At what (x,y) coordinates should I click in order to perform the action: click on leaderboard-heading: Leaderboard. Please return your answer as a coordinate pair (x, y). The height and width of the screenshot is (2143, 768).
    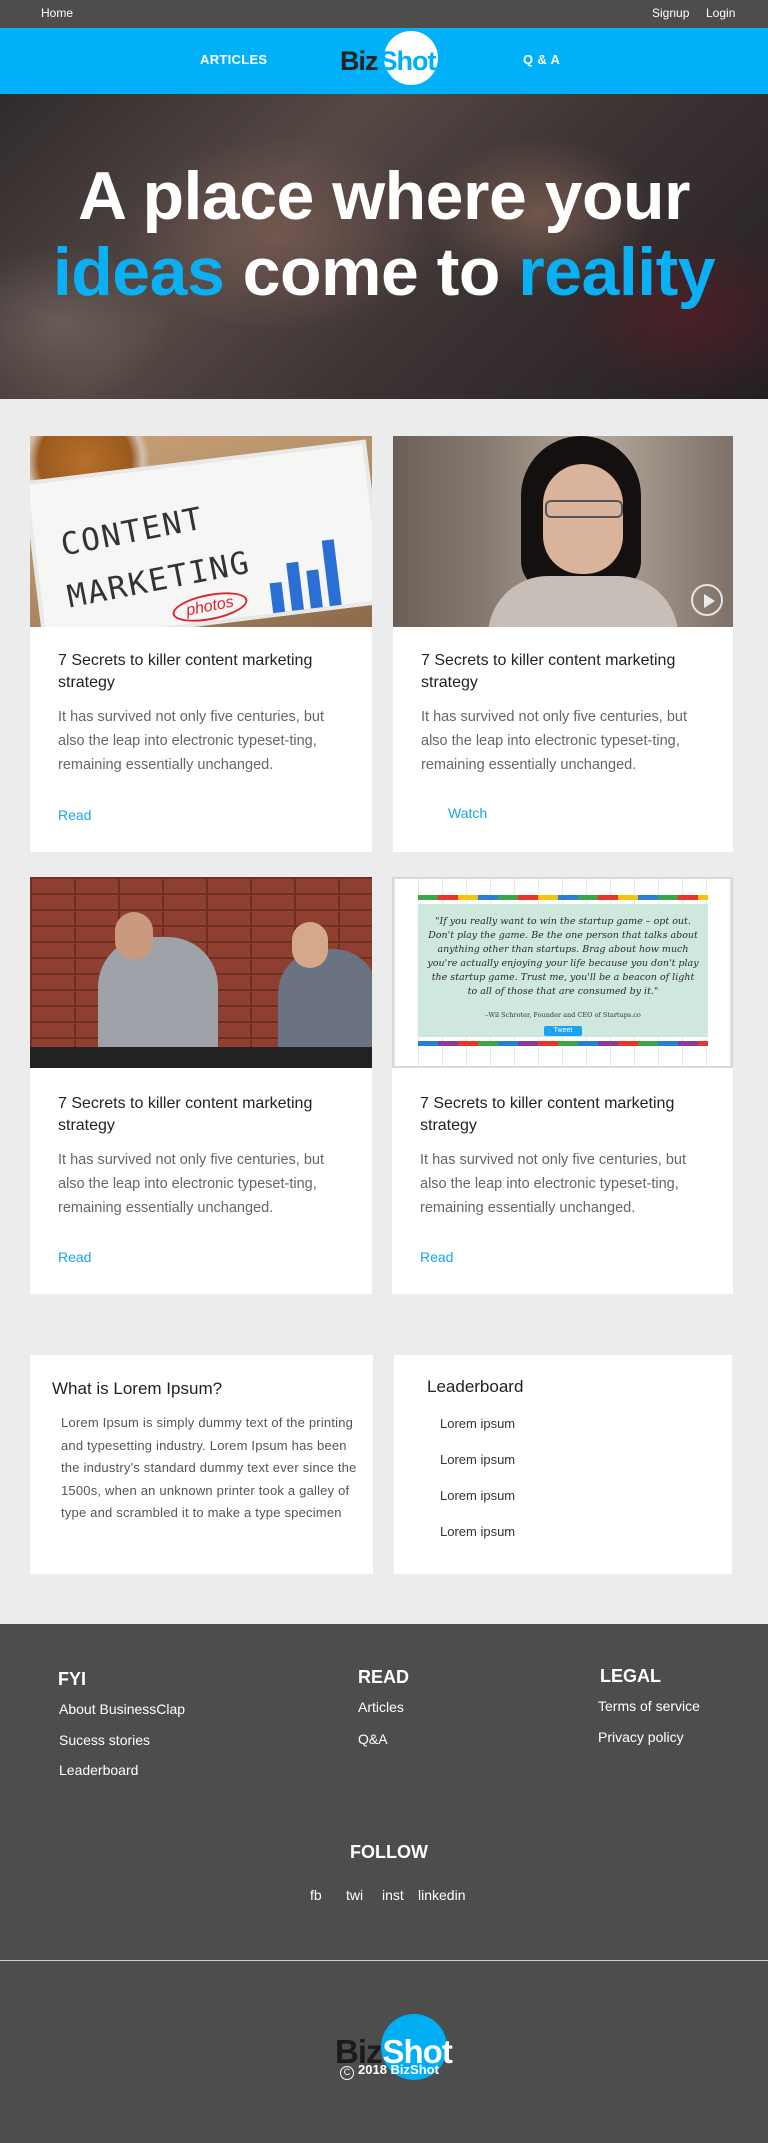
    Looking at the image, I should click on (475, 1386).